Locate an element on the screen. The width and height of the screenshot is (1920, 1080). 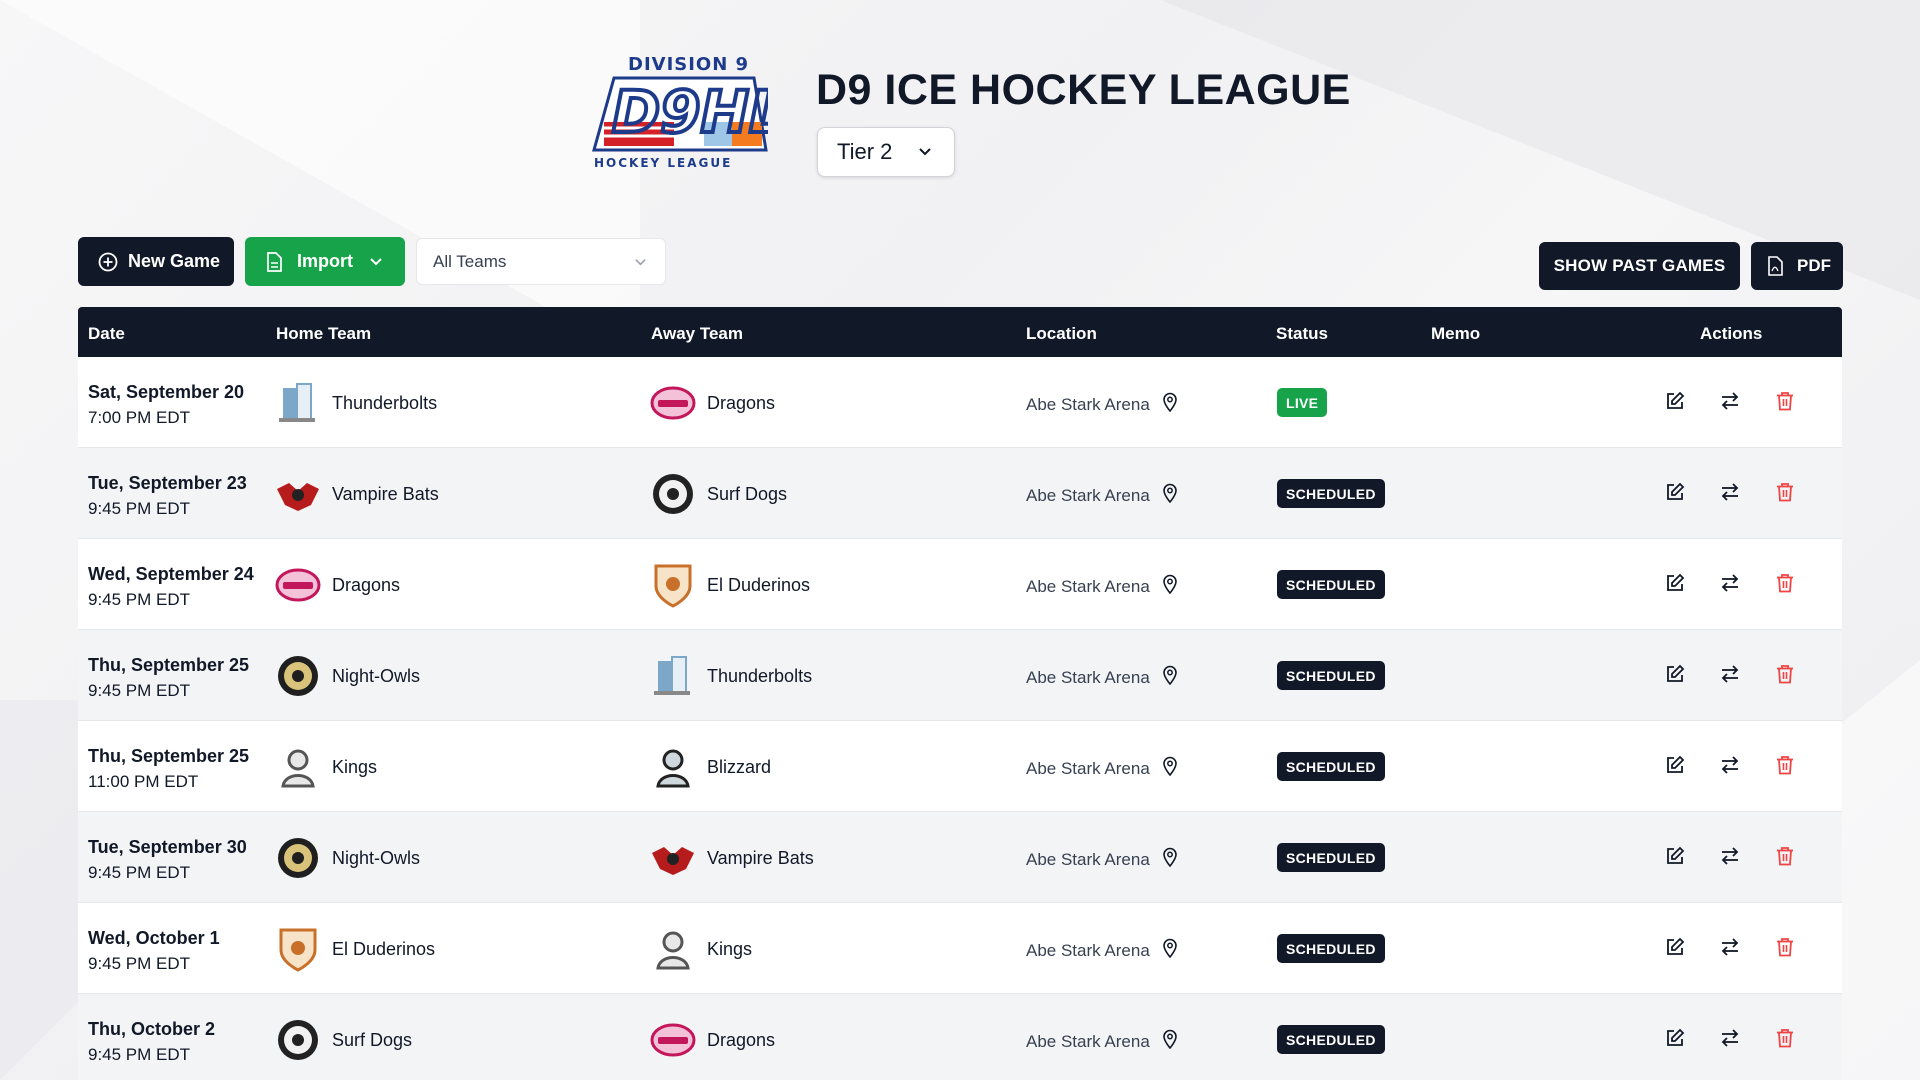
game-date-cell: Tue, September 30 9:45 PM EDT is located at coordinates (167, 860).